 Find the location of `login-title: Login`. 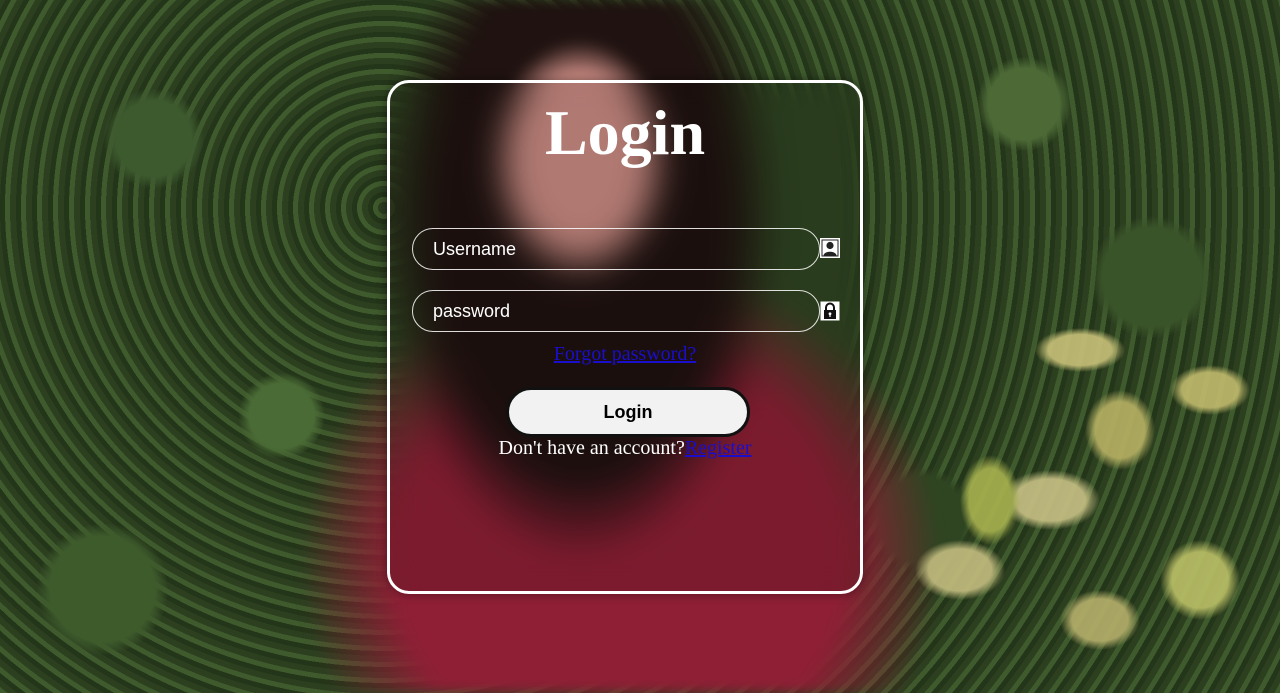

login-title: Login is located at coordinates (625, 132).